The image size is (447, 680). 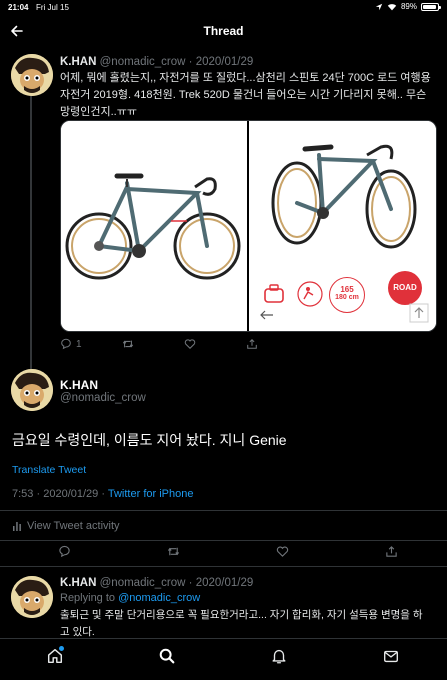 I want to click on source-link: Twitter for iPhone, so click(x=151, y=494).